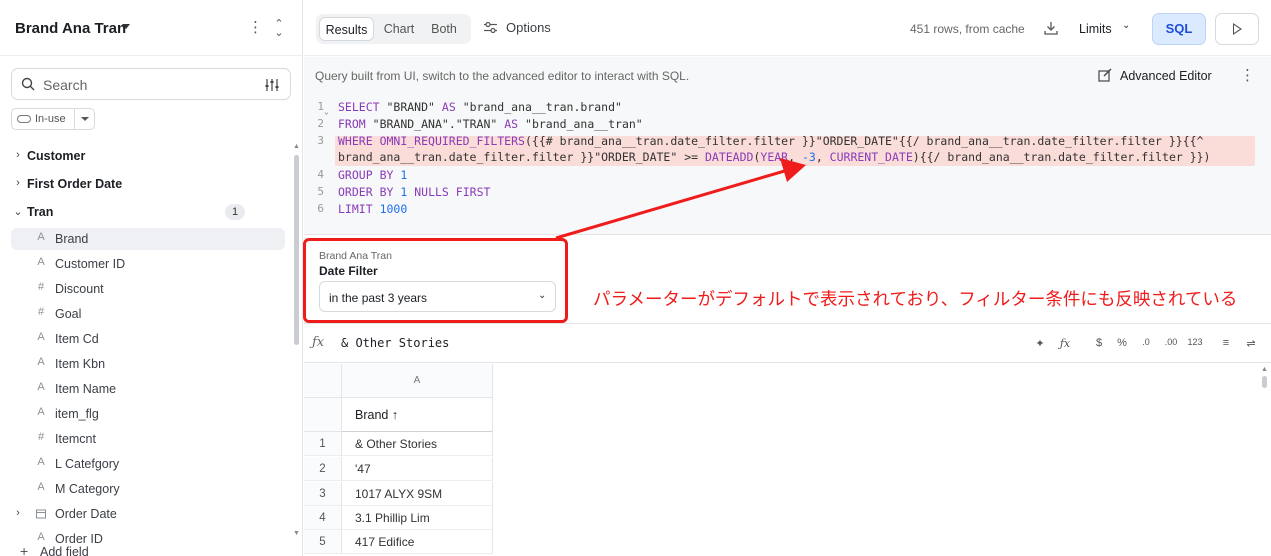 This screenshot has width=1271, height=556. What do you see at coordinates (326, 111) in the screenshot?
I see `fold-icon: ⌄` at bounding box center [326, 111].